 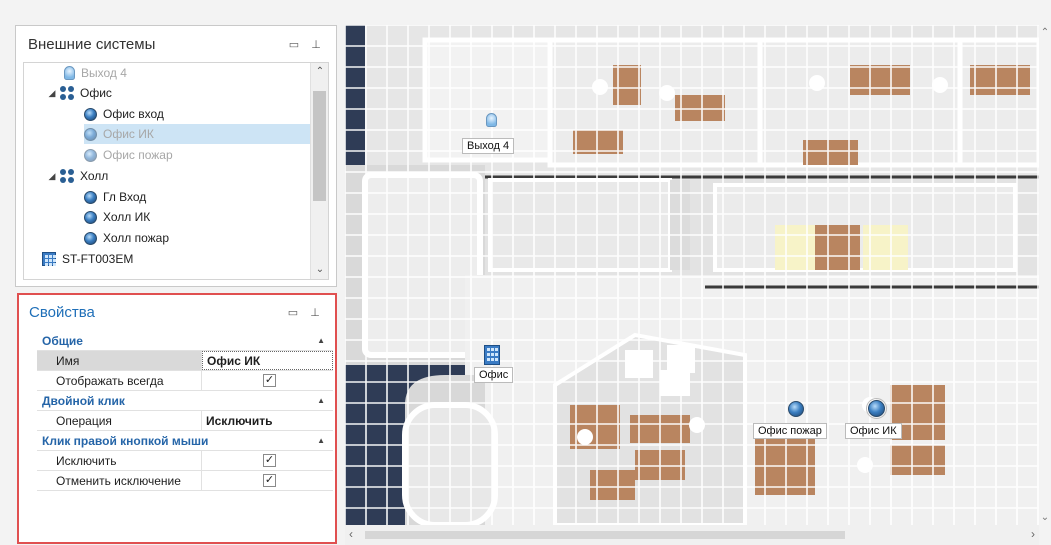 What do you see at coordinates (198, 114) in the screenshot?
I see `tree-item-office-entry: Офис вход` at bounding box center [198, 114].